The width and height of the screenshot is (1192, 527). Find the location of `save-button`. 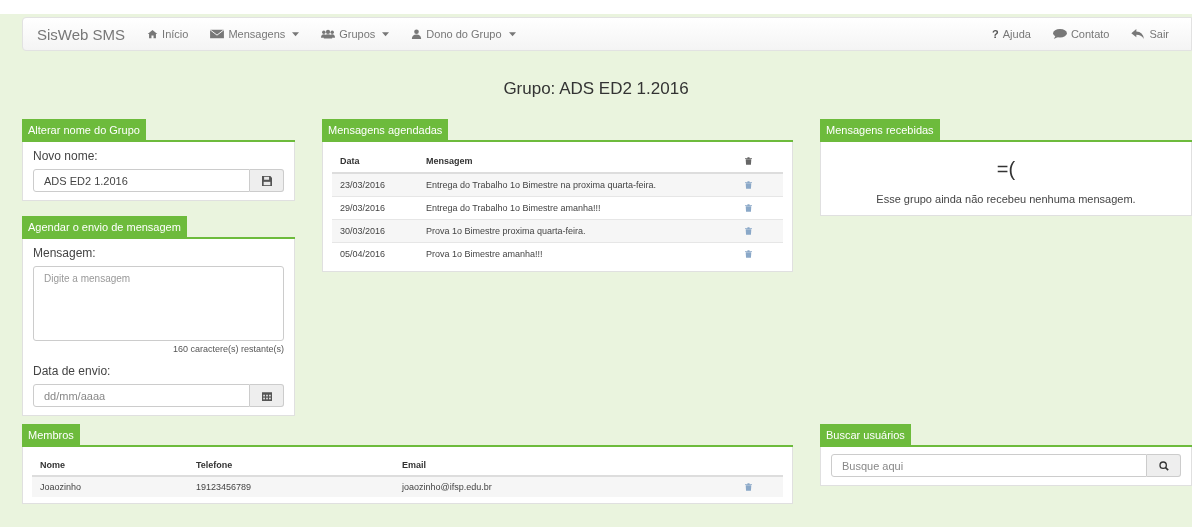

save-button is located at coordinates (267, 180).